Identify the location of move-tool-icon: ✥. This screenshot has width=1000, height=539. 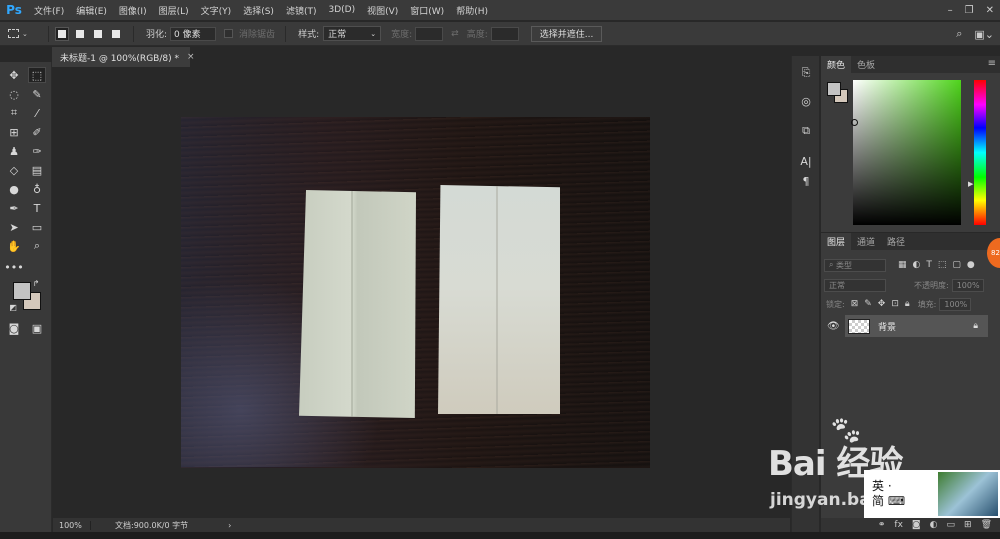
(14, 75).